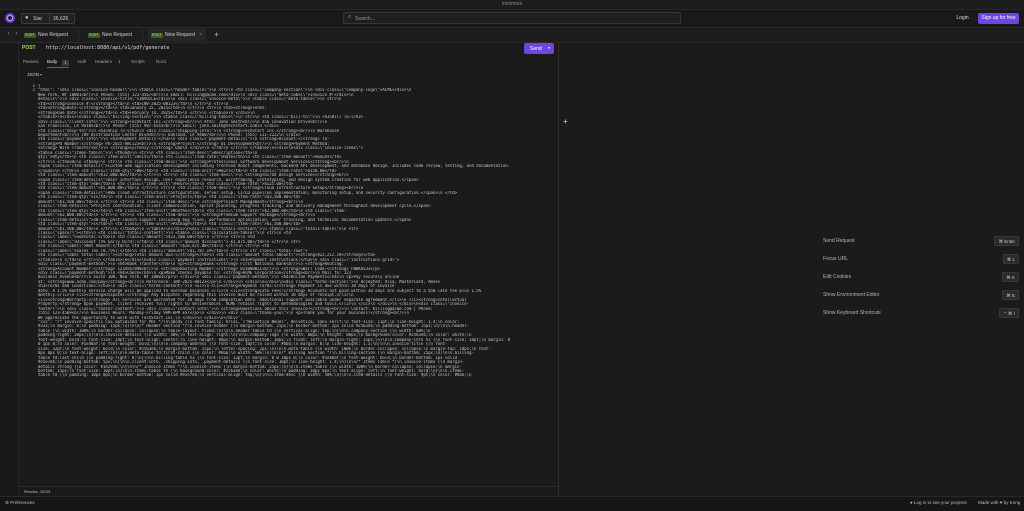 Image resolution: width=1024 pixels, height=511 pixels. What do you see at coordinates (9, 269) in the screenshot?
I see `left-sidebar` at bounding box center [9, 269].